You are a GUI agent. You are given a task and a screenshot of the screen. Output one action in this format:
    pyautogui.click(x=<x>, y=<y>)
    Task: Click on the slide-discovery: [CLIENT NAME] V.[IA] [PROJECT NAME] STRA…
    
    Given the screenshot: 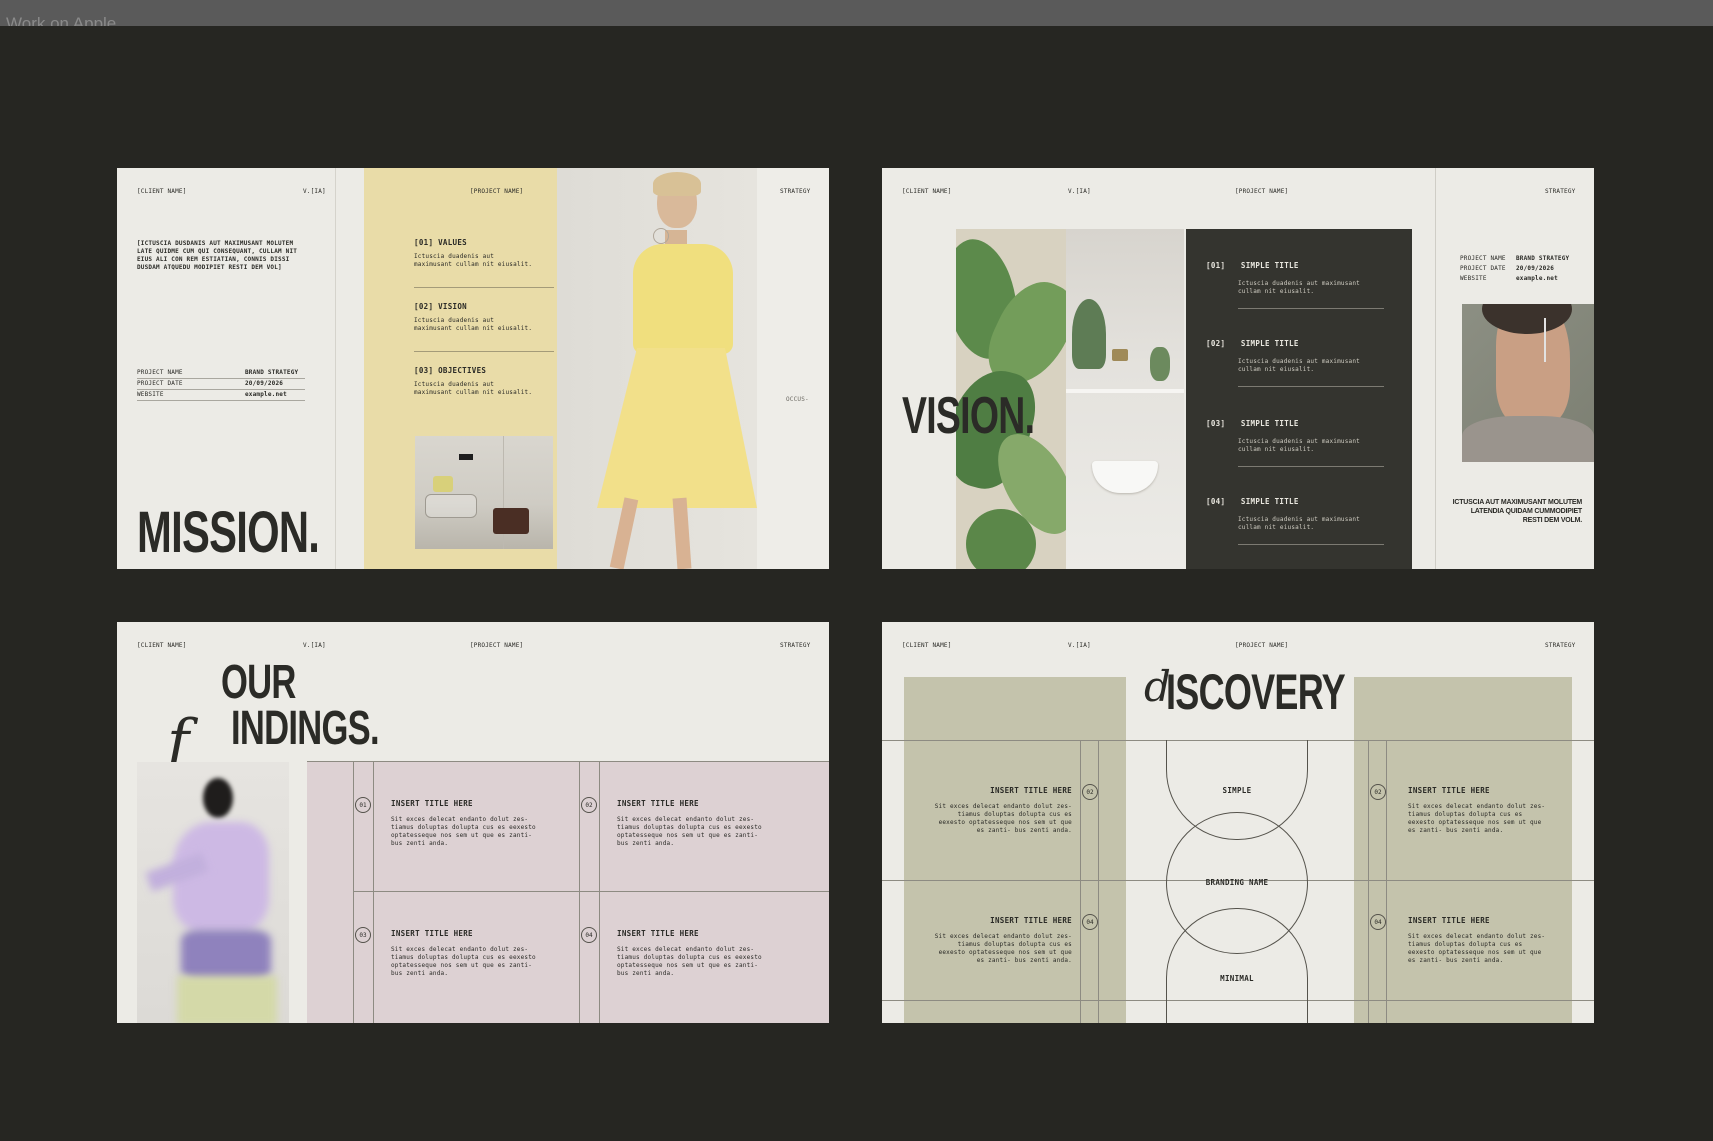 What is the action you would take?
    pyautogui.click(x=1238, y=822)
    